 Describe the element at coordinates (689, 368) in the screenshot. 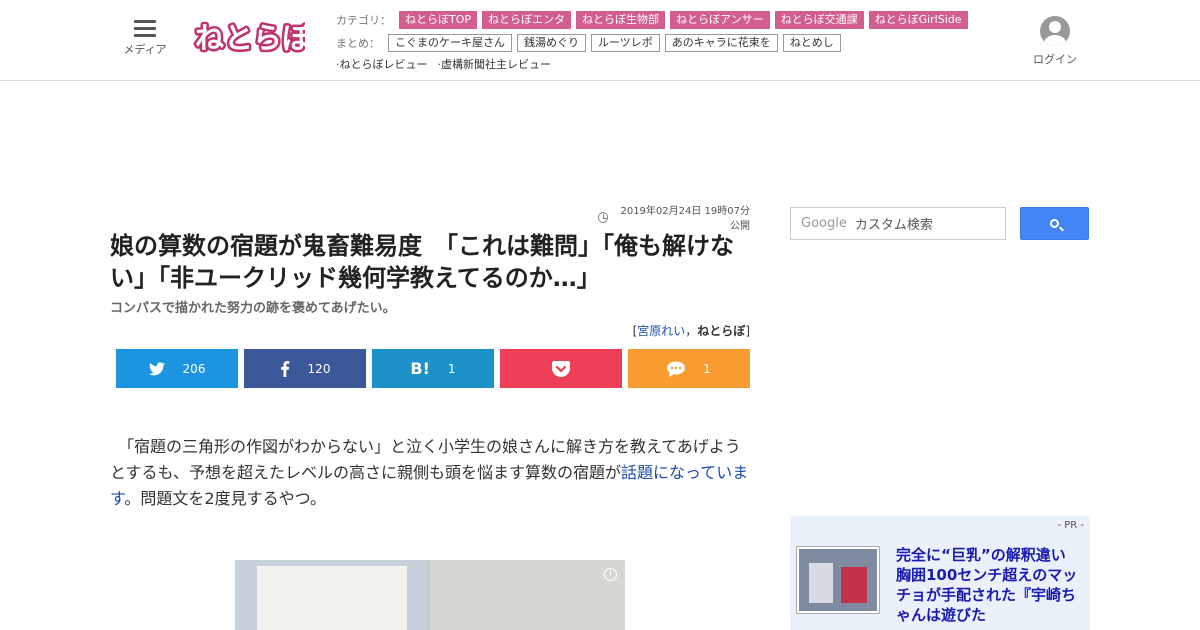

I see `comment-button: 1` at that location.